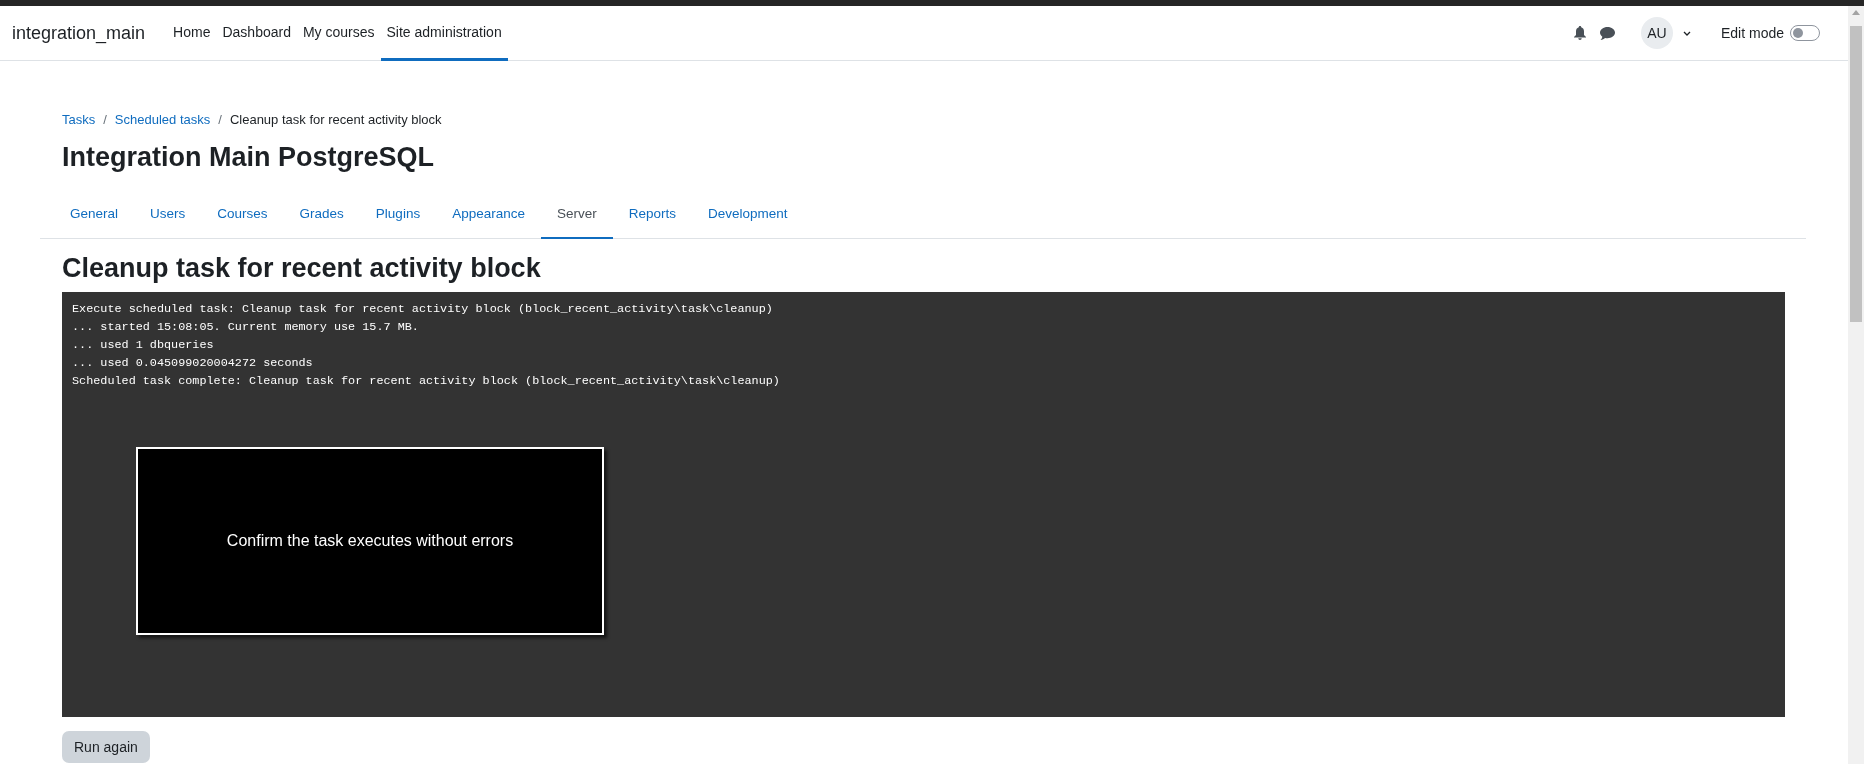 The height and width of the screenshot is (764, 1864). What do you see at coordinates (321, 215) in the screenshot?
I see `admin-tab: Grades` at bounding box center [321, 215].